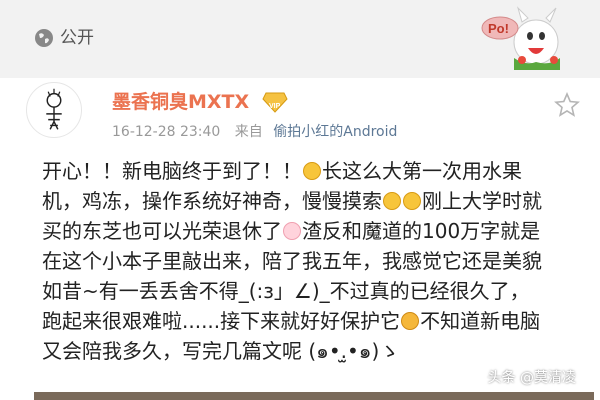 The image size is (600, 400). What do you see at coordinates (275, 102) in the screenshot?
I see `vip-diamond-icon: VIP` at bounding box center [275, 102].